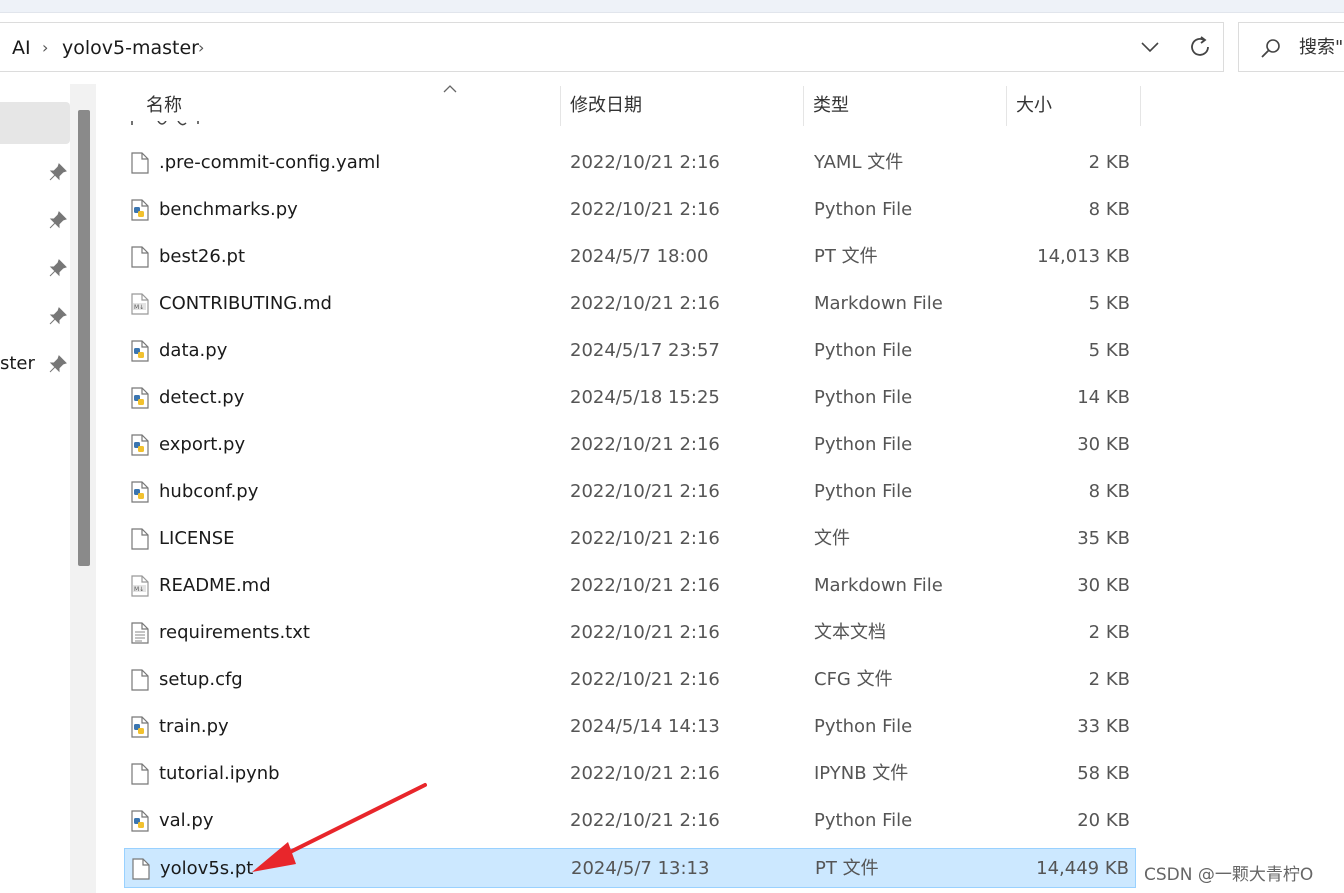  I want to click on file-row: best26.pt 2024/5/7 18:00 PT 文件 14,013 KB, so click(630, 257).